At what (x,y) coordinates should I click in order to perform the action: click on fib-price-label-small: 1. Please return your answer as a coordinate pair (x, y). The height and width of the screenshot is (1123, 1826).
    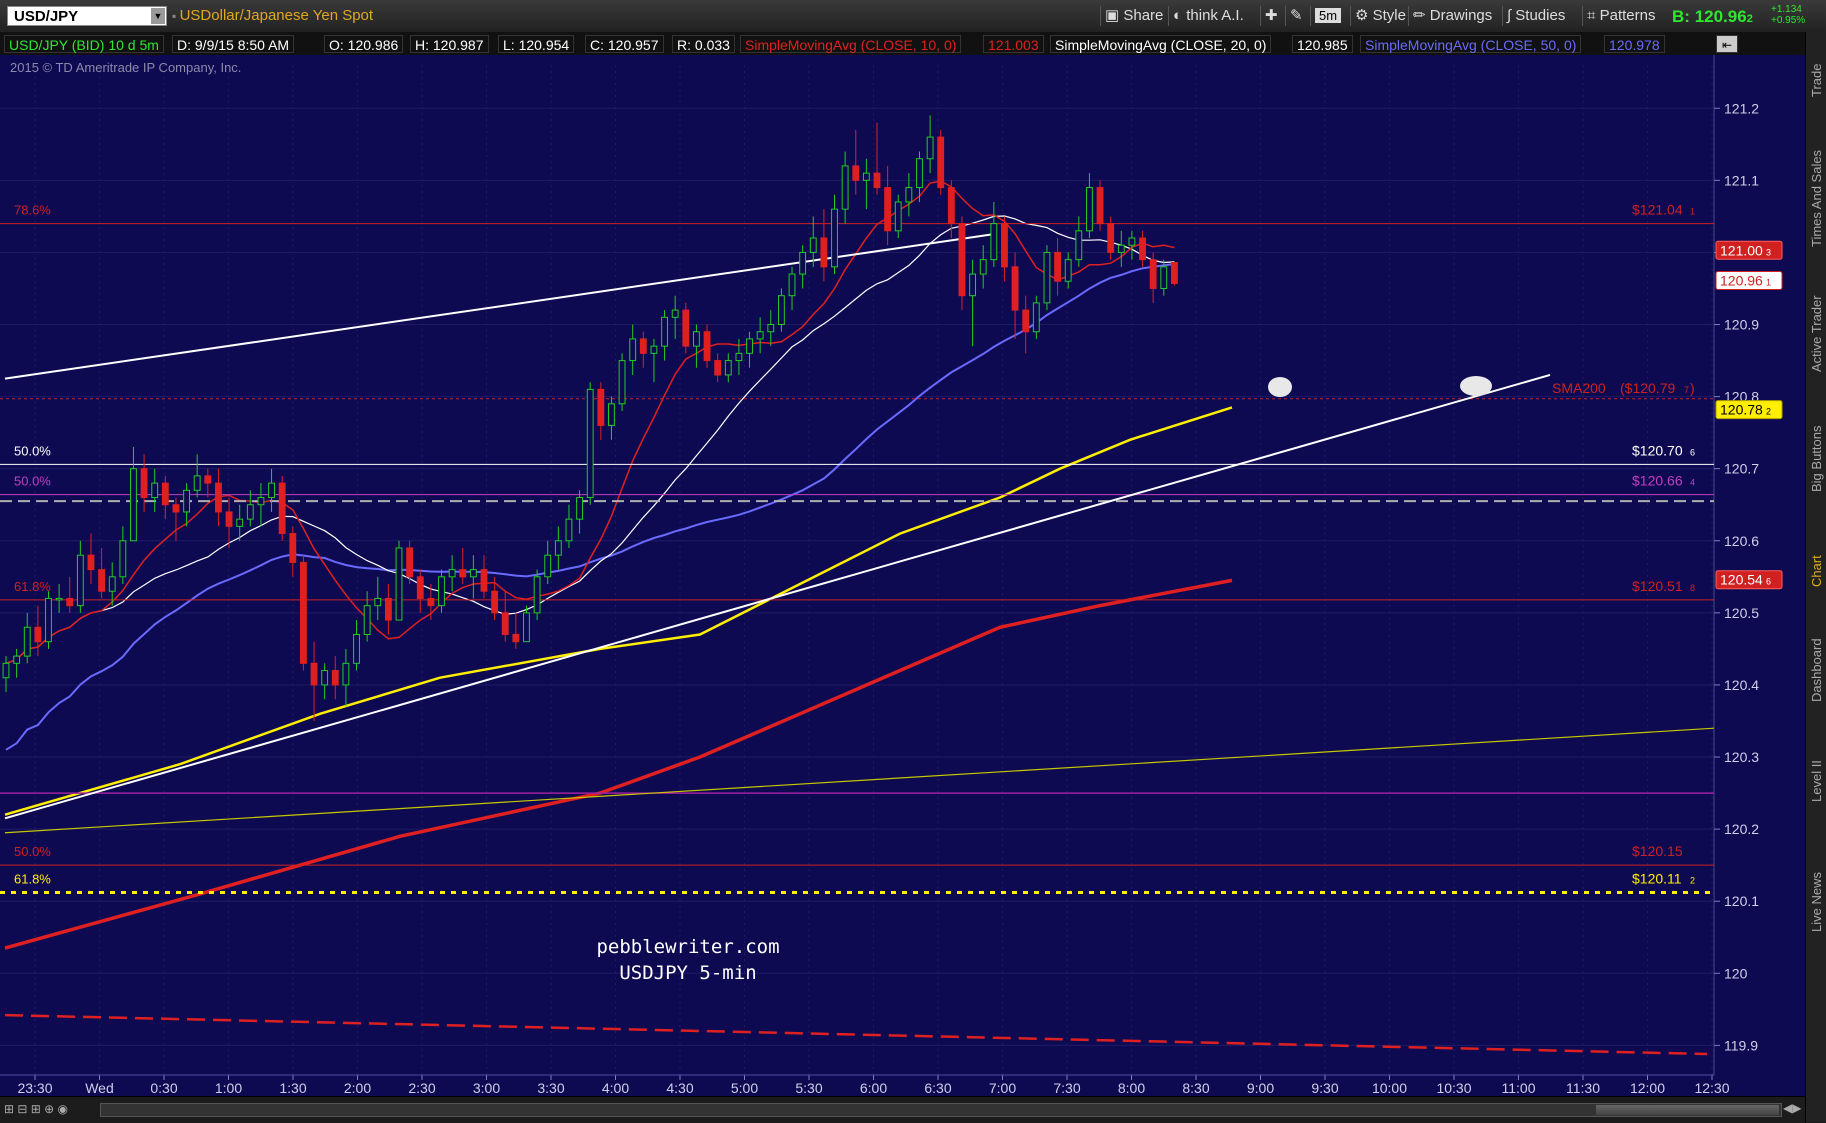
    Looking at the image, I should click on (1692, 212).